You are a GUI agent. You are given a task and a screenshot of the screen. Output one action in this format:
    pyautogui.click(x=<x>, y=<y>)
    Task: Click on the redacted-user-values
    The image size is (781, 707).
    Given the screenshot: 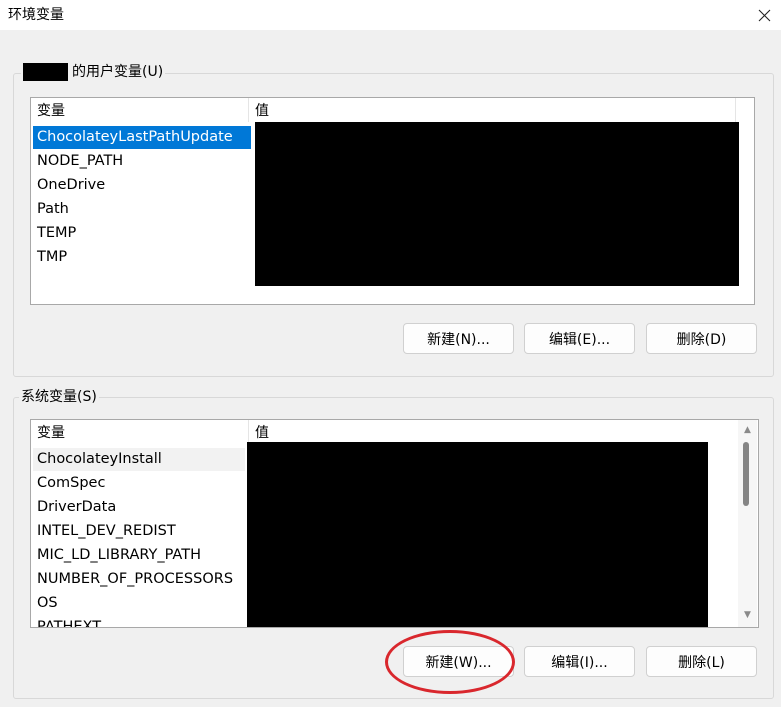 What is the action you would take?
    pyautogui.click(x=497, y=204)
    